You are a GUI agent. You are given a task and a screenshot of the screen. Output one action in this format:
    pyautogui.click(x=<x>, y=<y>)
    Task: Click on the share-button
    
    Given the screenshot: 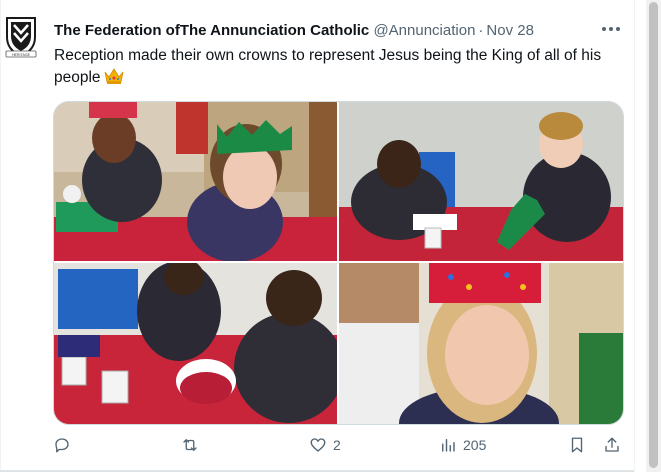 What is the action you would take?
    pyautogui.click(x=612, y=445)
    